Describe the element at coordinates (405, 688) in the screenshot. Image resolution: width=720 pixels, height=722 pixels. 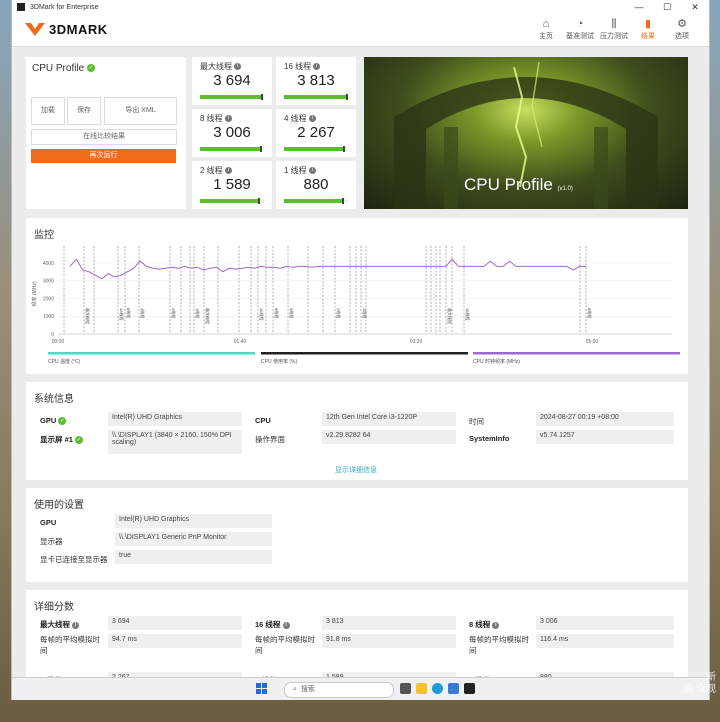
I see `task-view-icon` at that location.